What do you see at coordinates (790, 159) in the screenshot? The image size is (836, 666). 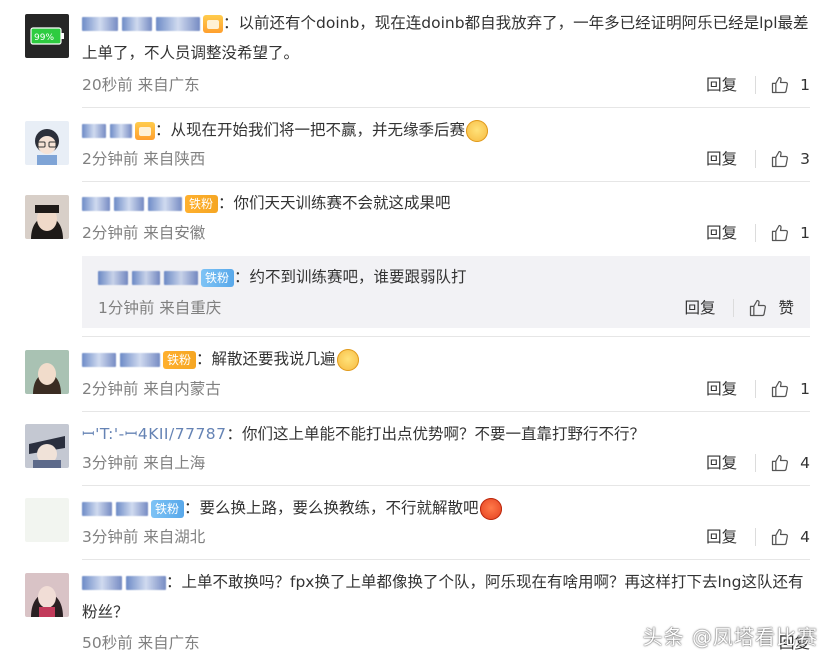 I see `like-button: 3` at bounding box center [790, 159].